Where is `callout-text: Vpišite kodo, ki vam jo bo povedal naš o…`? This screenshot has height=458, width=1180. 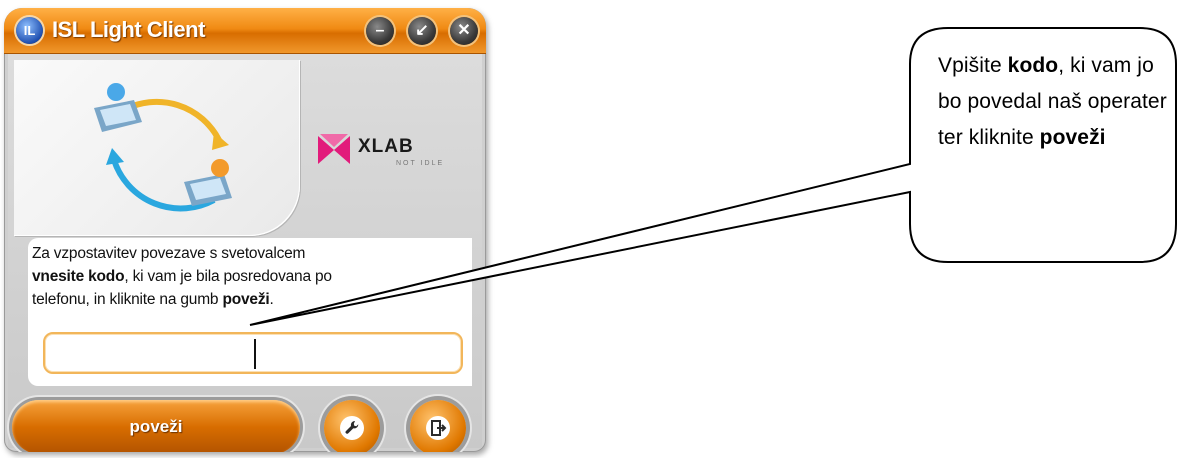 callout-text: Vpišite kodo, ki vam jo bo povedal naš o… is located at coordinates (1054, 102).